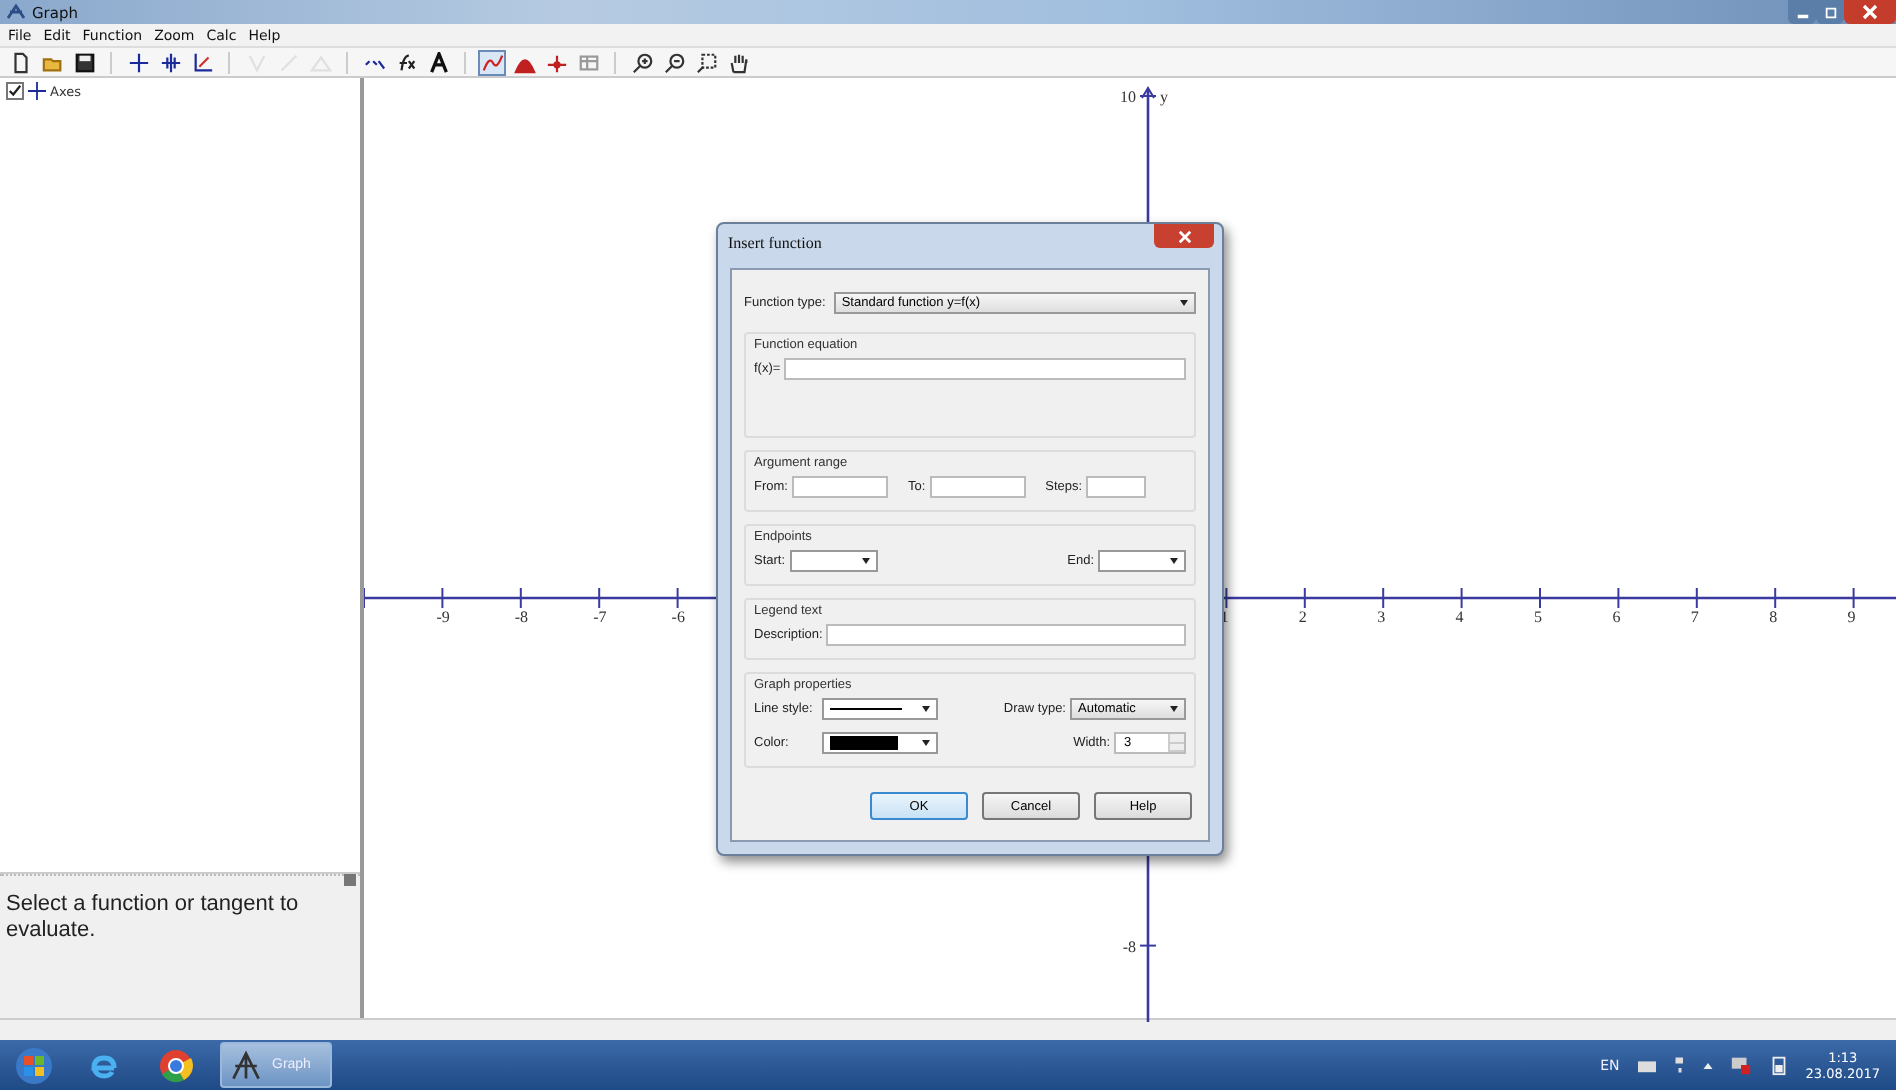 The image size is (1896, 1090). What do you see at coordinates (588, 62) in the screenshot?
I see `table-icon` at bounding box center [588, 62].